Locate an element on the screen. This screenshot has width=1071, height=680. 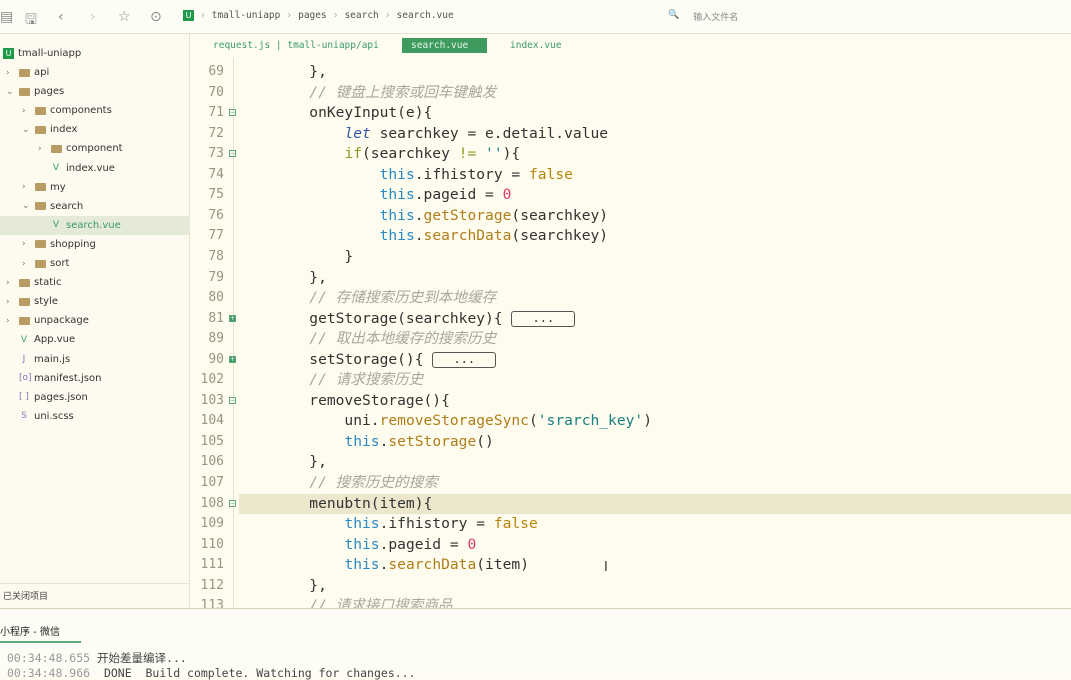
back-icon: ‹ is located at coordinates (61, 17).